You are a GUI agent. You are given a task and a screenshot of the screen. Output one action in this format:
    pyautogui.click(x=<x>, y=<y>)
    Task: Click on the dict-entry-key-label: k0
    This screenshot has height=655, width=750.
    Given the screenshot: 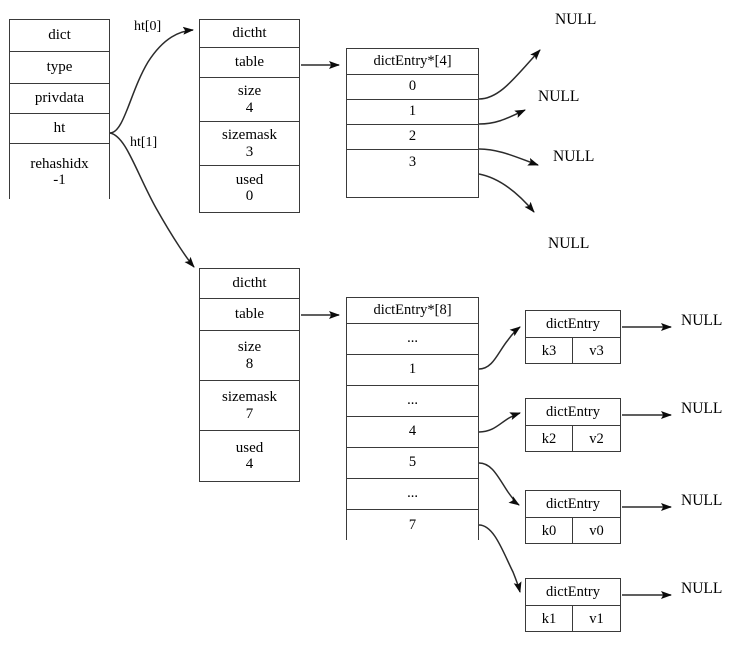 What is the action you would take?
    pyautogui.click(x=549, y=530)
    